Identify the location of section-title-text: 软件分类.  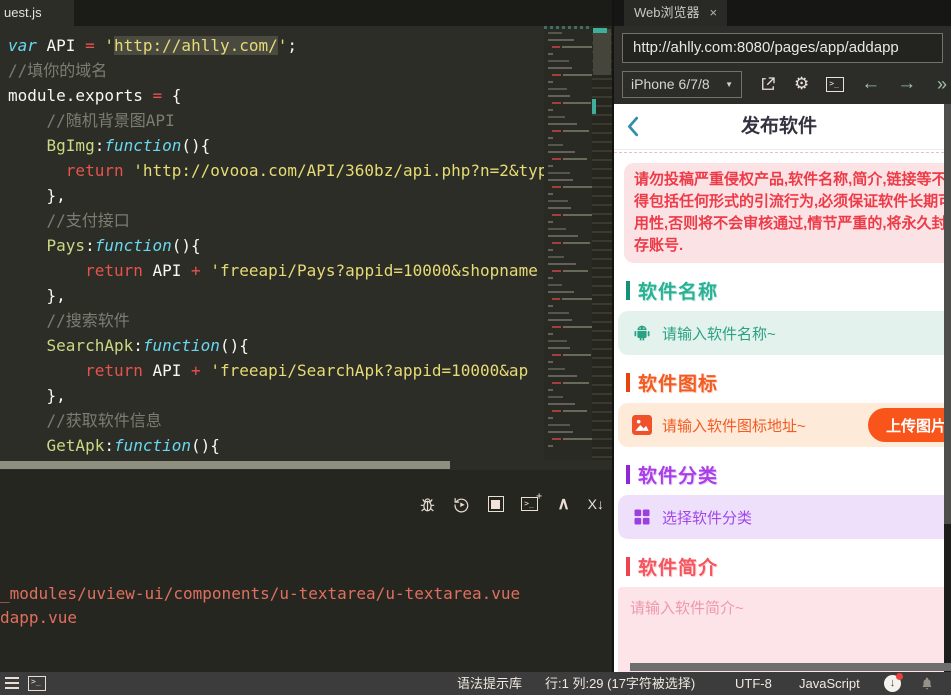
(678, 476).